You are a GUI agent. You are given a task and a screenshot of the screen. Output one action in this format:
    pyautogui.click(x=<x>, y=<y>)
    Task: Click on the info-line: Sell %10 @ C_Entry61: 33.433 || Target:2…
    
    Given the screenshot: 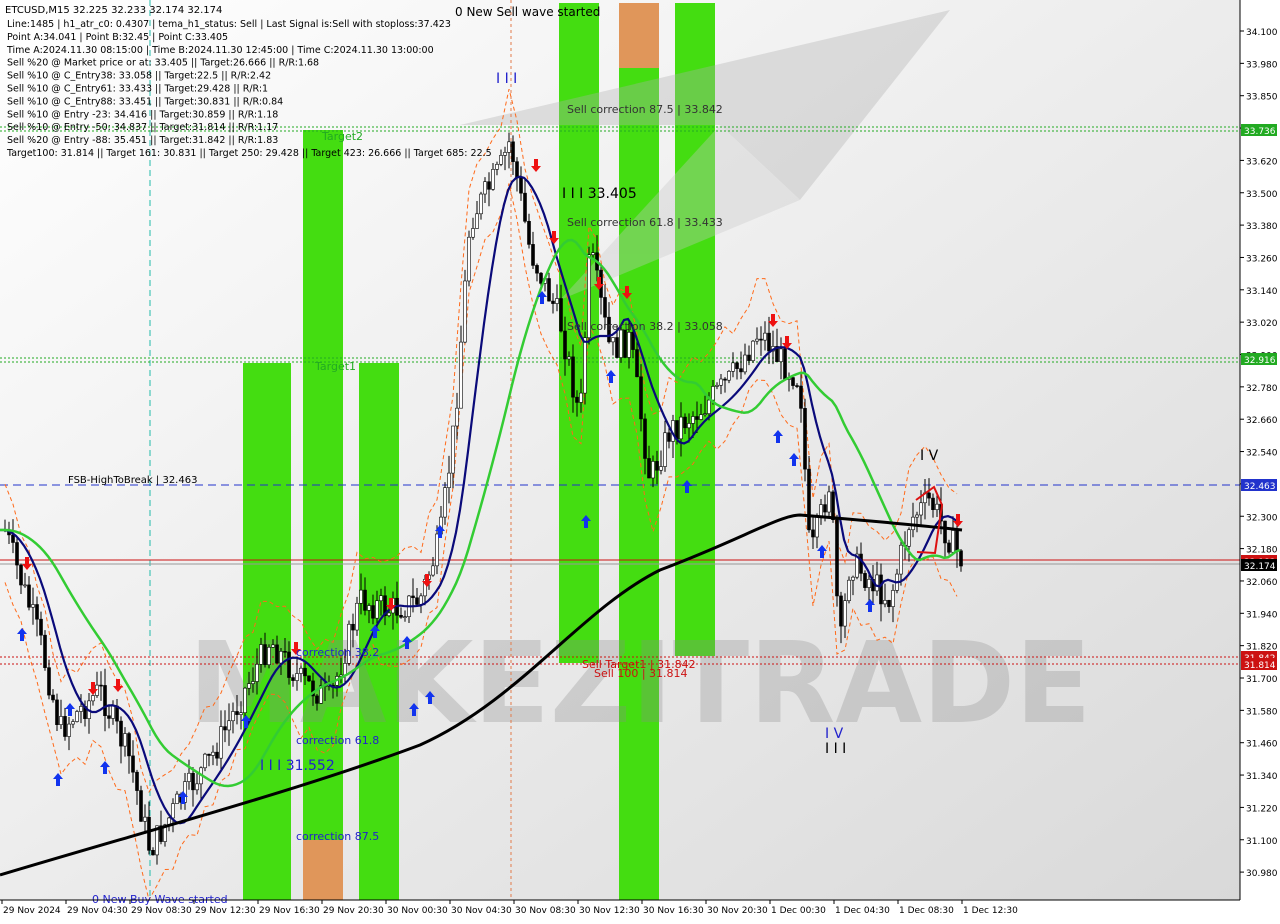 What is the action you would take?
    pyautogui.click(x=137, y=89)
    